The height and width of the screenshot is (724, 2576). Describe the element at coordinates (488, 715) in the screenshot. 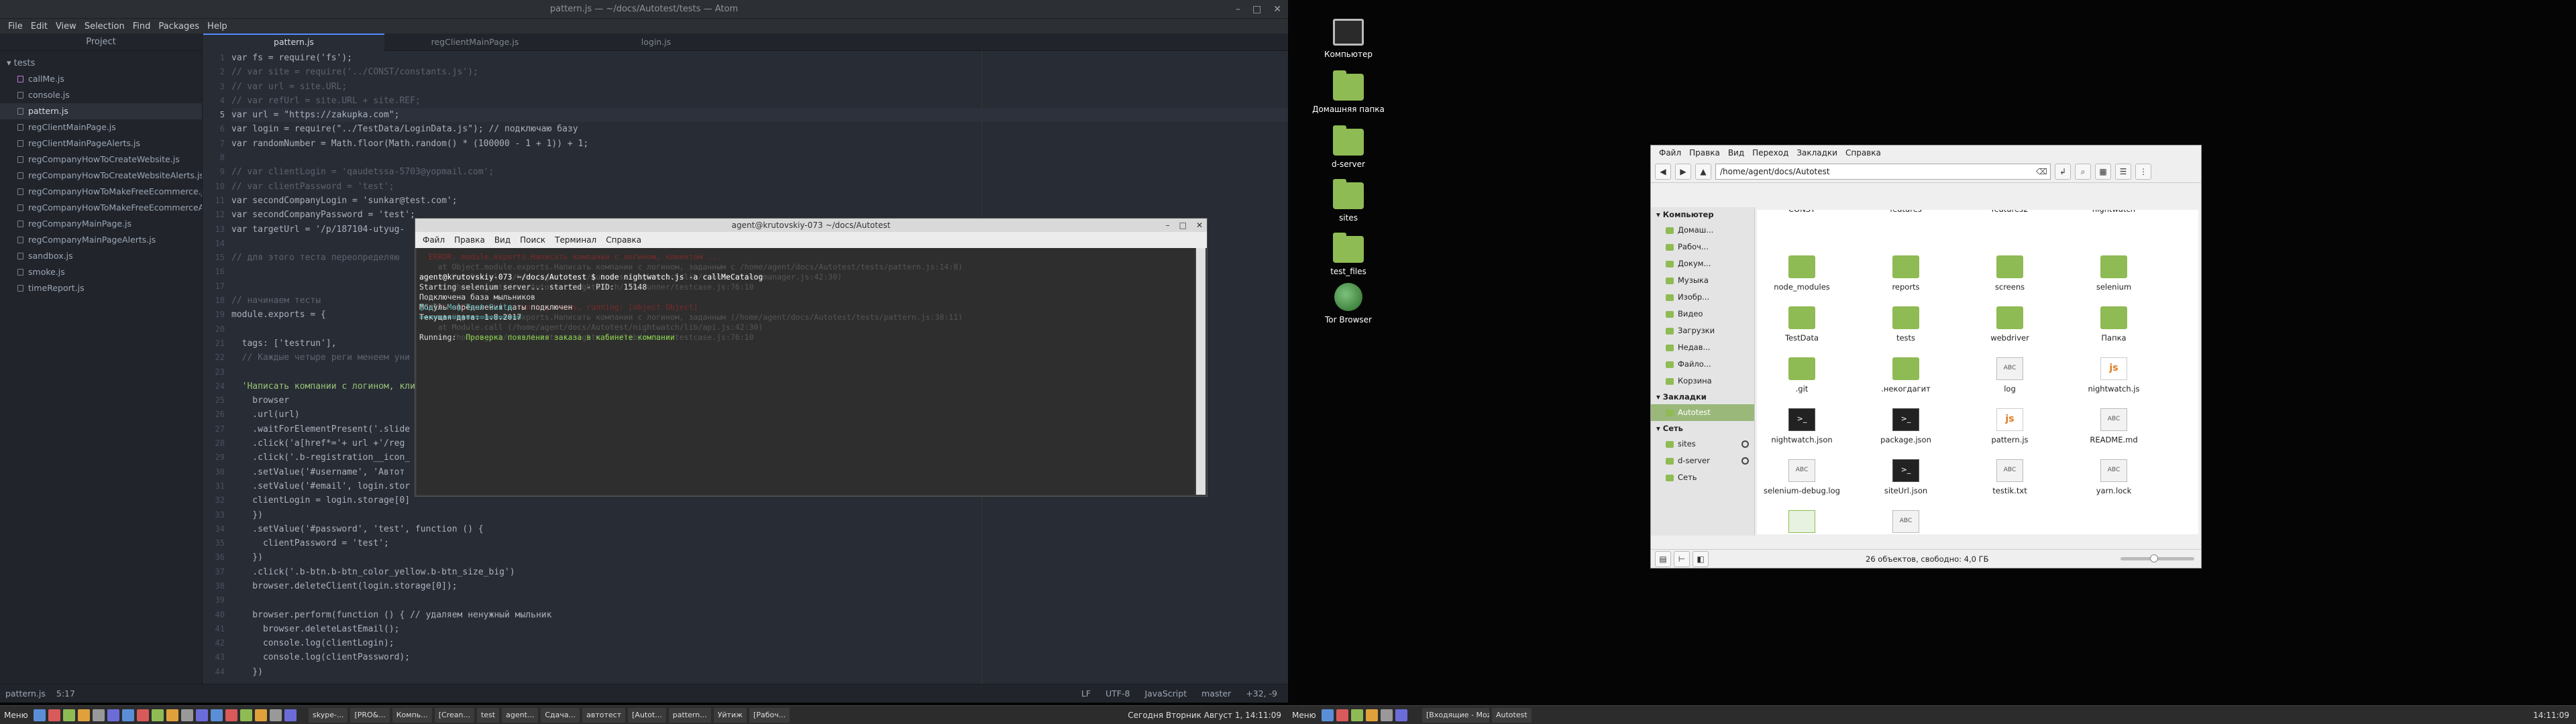

I see `taskbar-window-button: test` at that location.